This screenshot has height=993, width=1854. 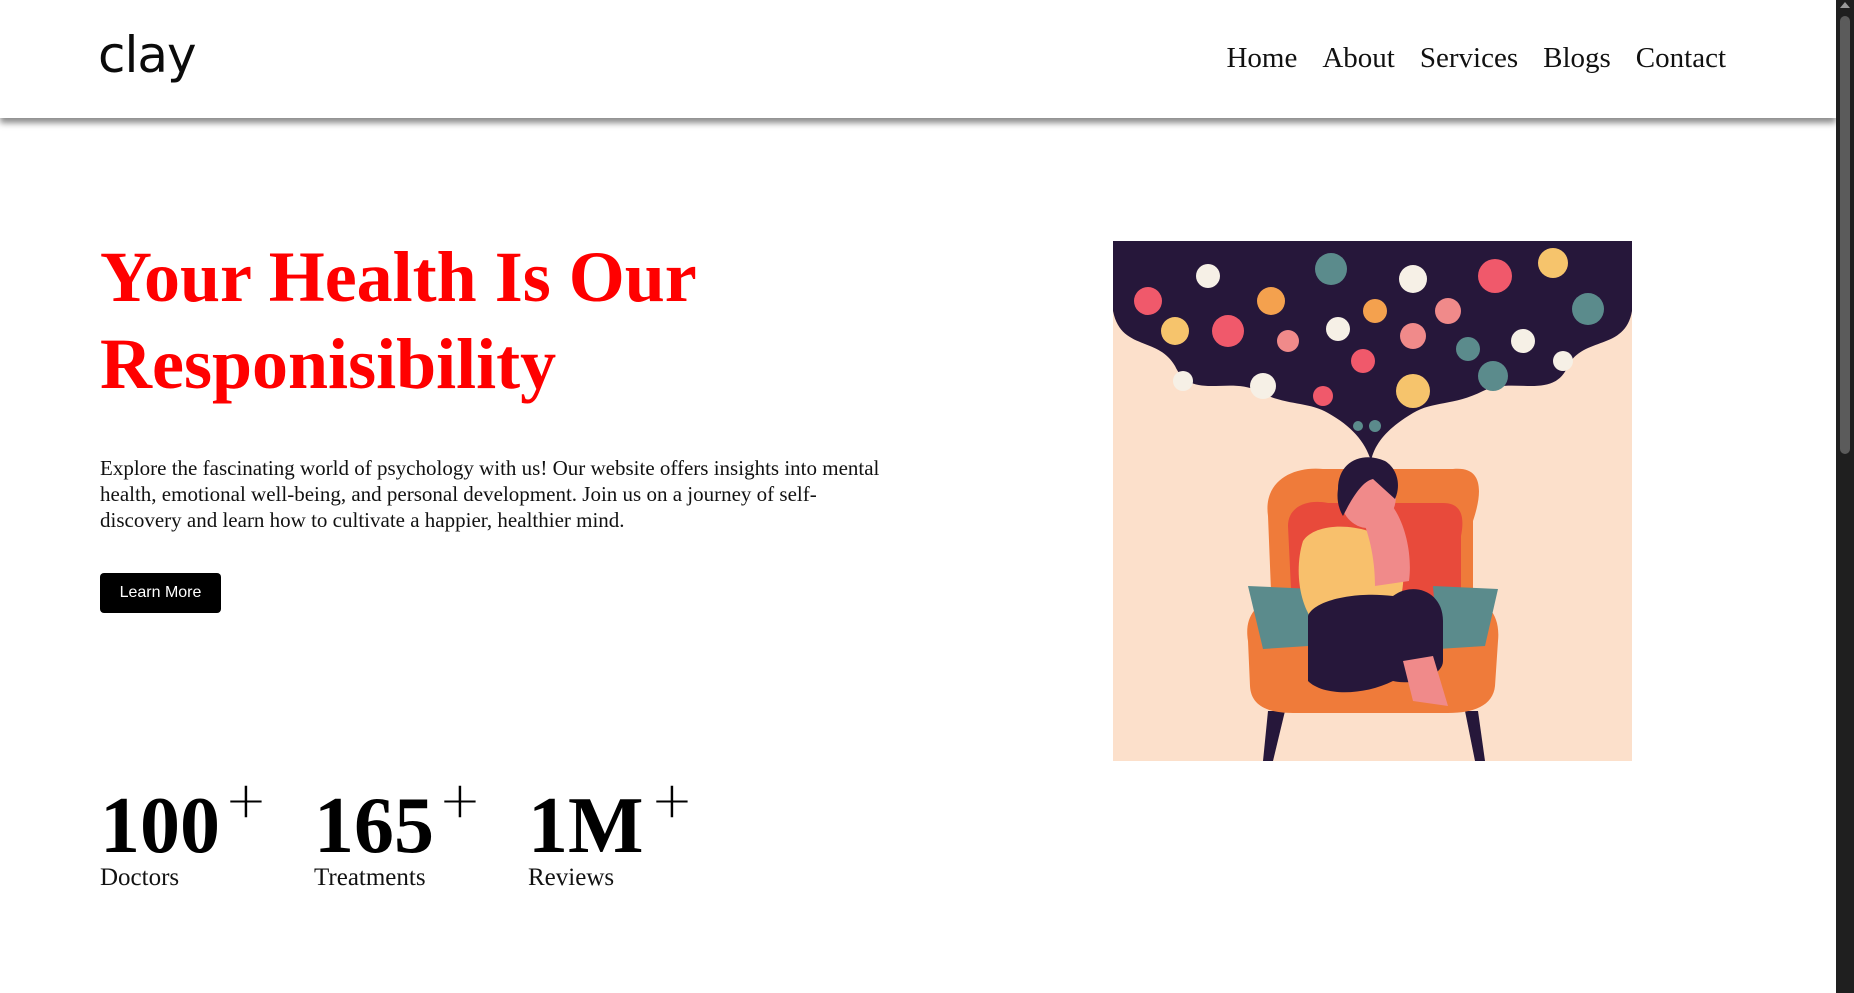 I want to click on hero-title-line-2: Responisibility, so click(x=328, y=364).